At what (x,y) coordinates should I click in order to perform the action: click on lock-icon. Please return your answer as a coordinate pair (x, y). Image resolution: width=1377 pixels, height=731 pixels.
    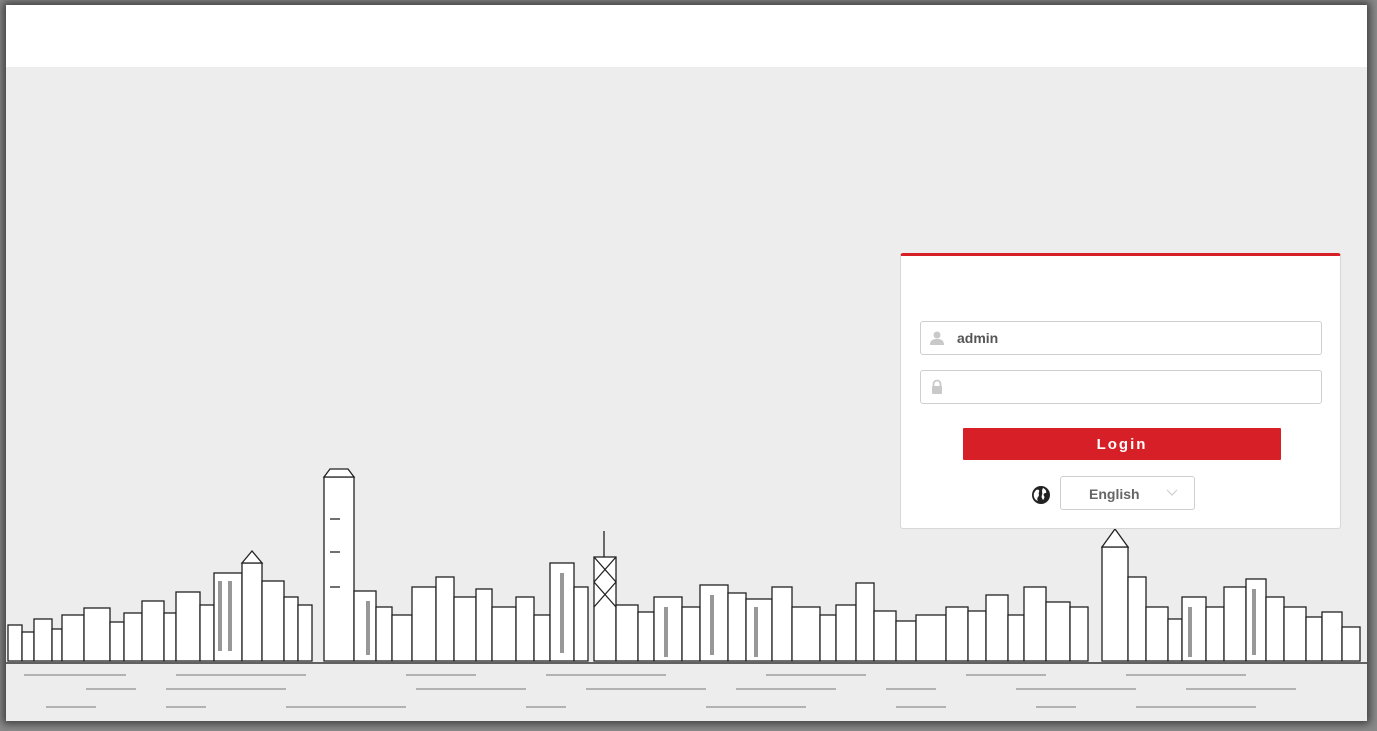
    Looking at the image, I should click on (937, 386).